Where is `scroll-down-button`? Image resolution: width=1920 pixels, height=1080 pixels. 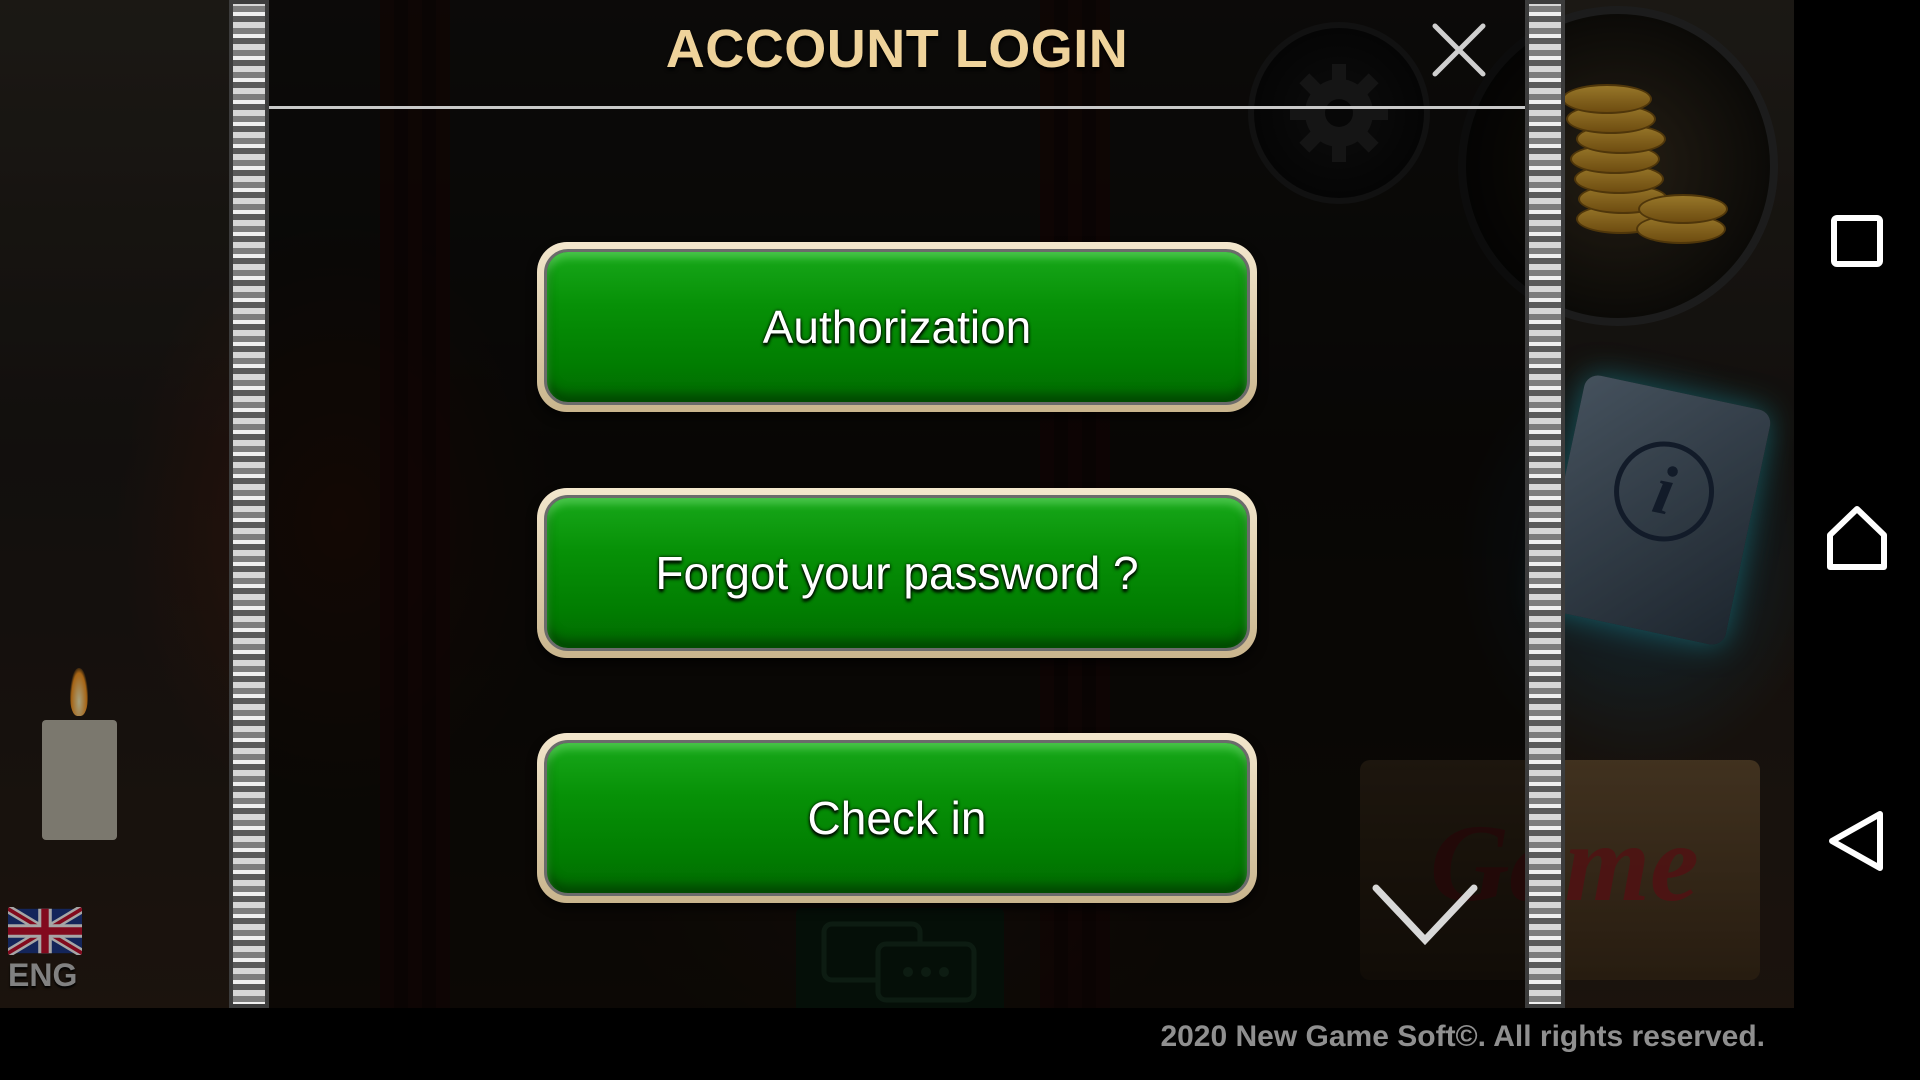 scroll-down-button is located at coordinates (1425, 917).